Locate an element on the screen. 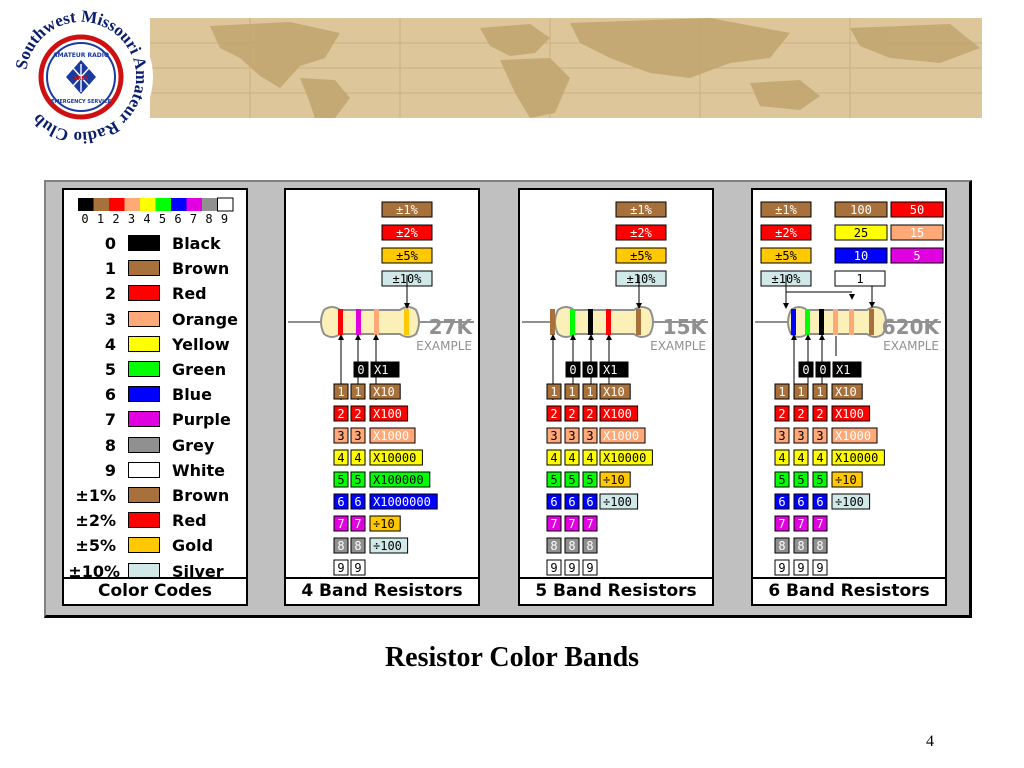  color-code-row: 1 Brown is located at coordinates (155, 269).